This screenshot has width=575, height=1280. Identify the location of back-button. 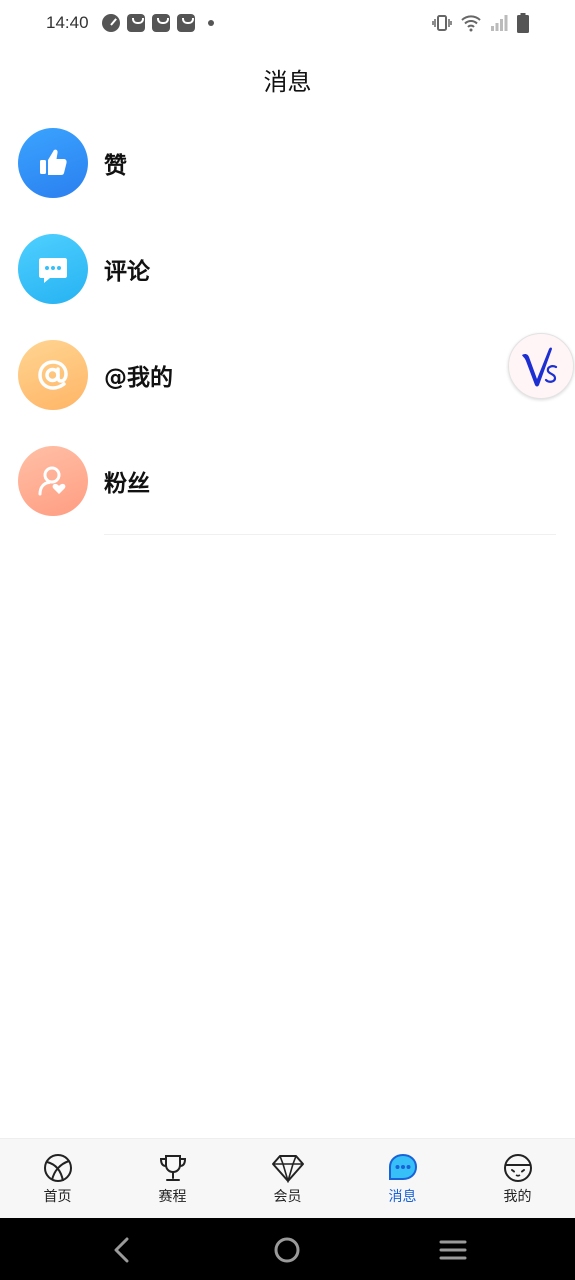
(122, 1250).